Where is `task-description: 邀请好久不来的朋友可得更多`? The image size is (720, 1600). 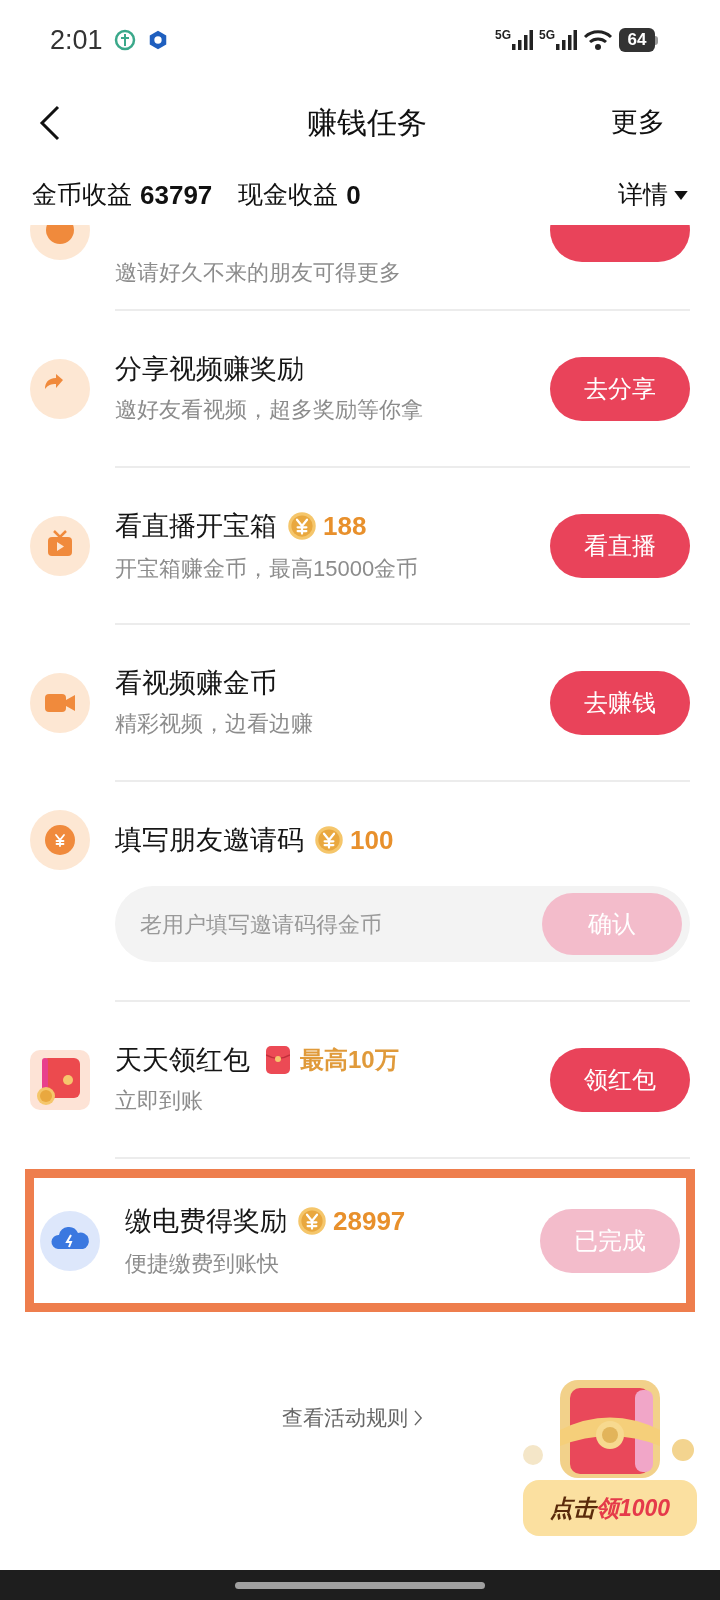 task-description: 邀请好久不来的朋友可得更多 is located at coordinates (258, 273).